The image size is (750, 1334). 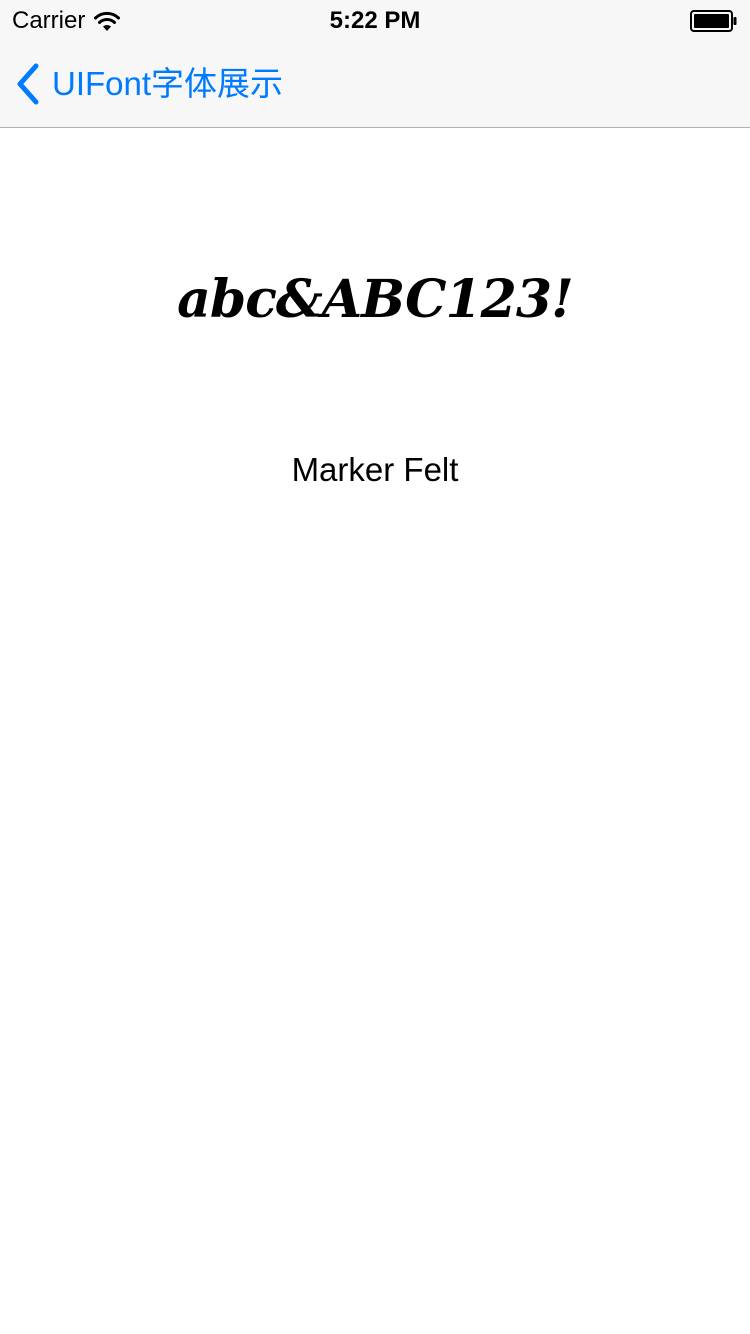 I want to click on status-time: 5:22 PM, so click(x=375, y=20).